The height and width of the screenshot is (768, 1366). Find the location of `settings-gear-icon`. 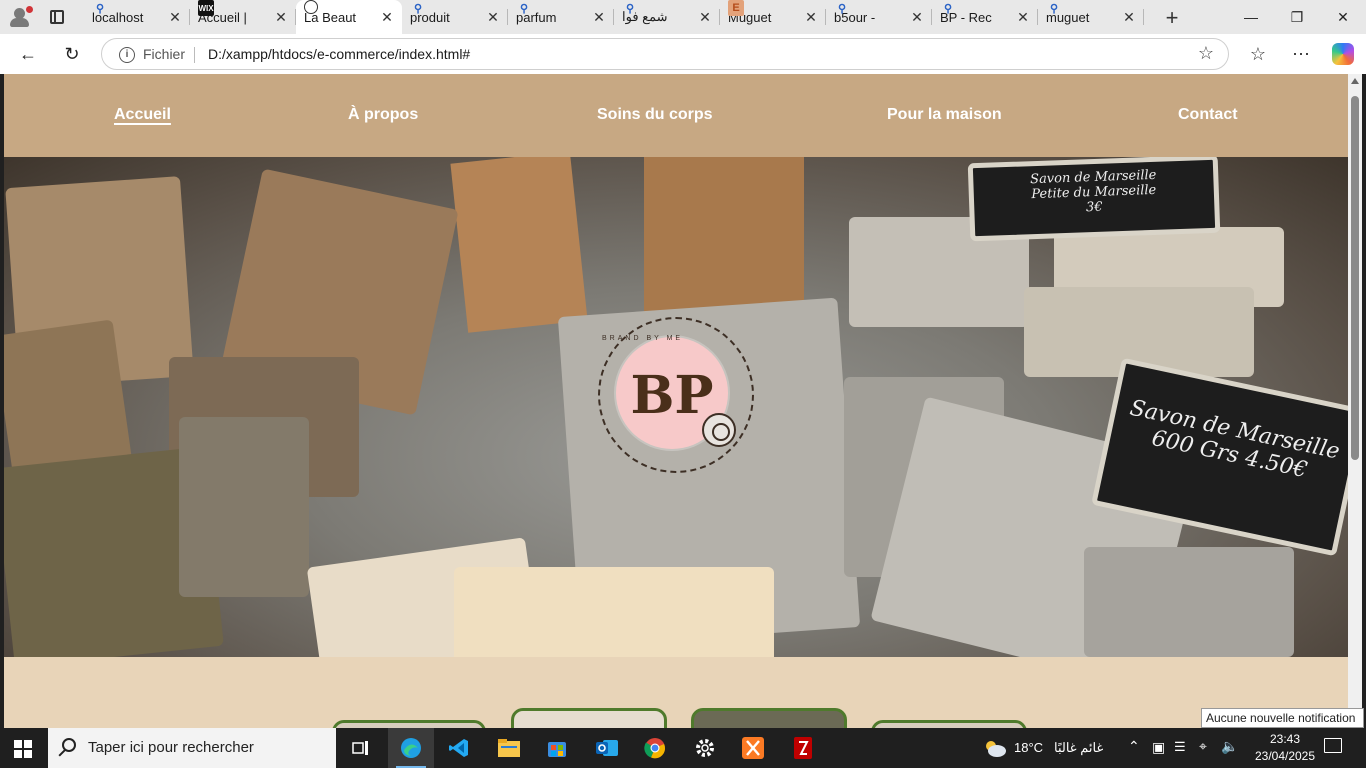

settings-gear-icon is located at coordinates (705, 748).